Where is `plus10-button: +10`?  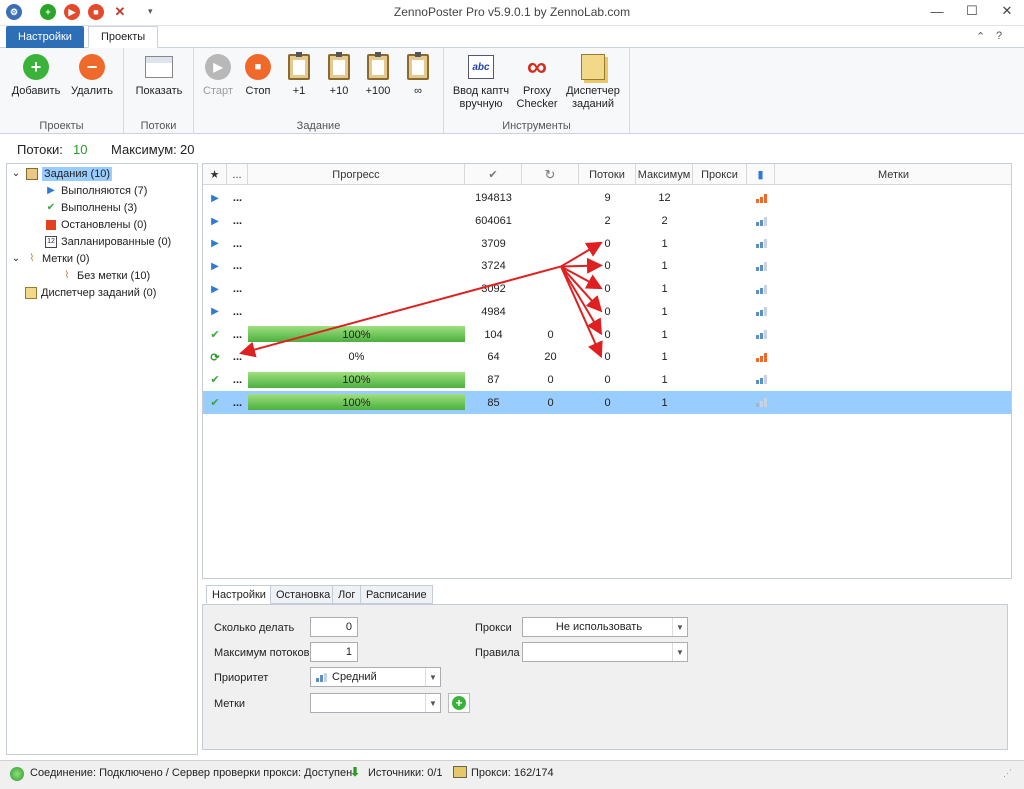
plus10-button: +10 is located at coordinates (339, 75).